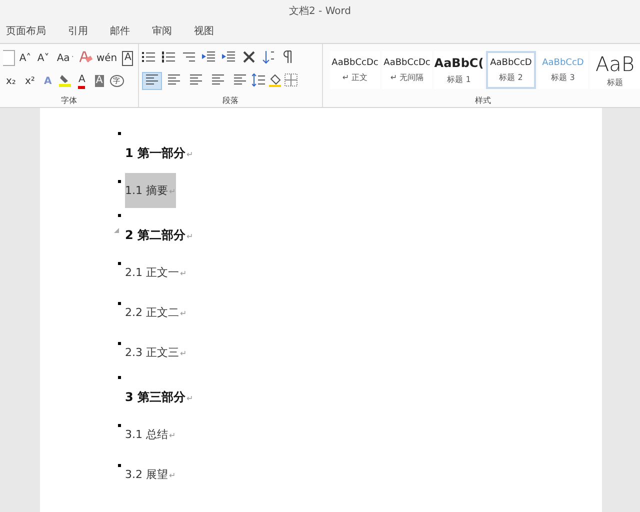  I want to click on heading-text: 2 第二部分↵, so click(159, 235).